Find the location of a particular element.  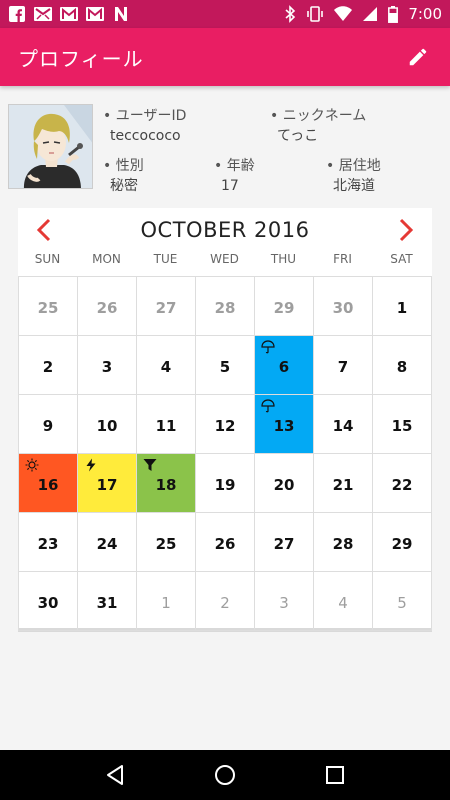

calendar-day-cell: 10 is located at coordinates (107, 424).